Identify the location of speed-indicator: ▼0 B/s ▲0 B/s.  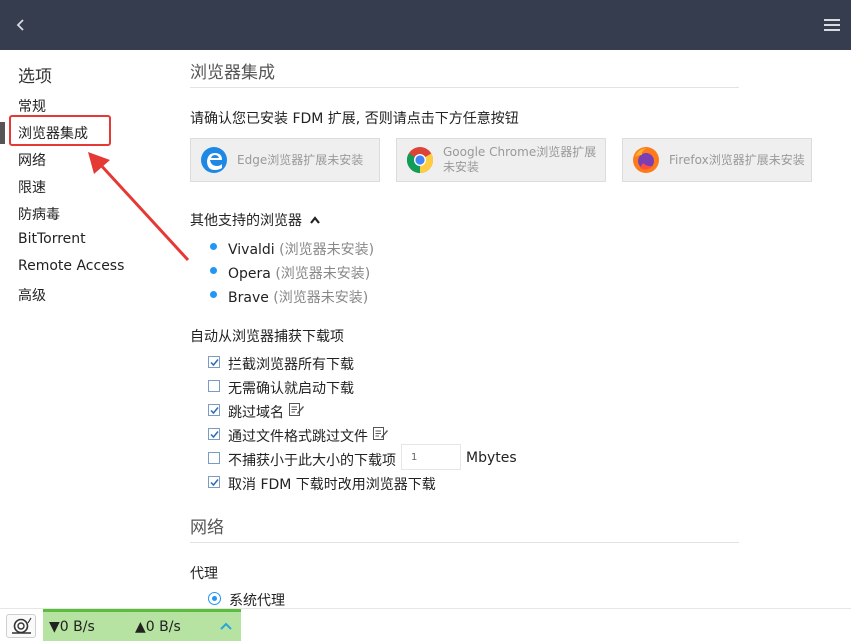
(142, 625).